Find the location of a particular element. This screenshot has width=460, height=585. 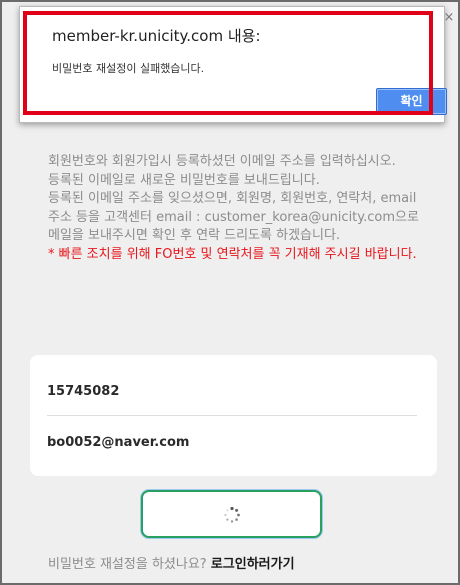

instruction-line: 회원번호와 회원가입시 등록하셨던 이메일 주소를 입력하십시오. is located at coordinates (222, 161).